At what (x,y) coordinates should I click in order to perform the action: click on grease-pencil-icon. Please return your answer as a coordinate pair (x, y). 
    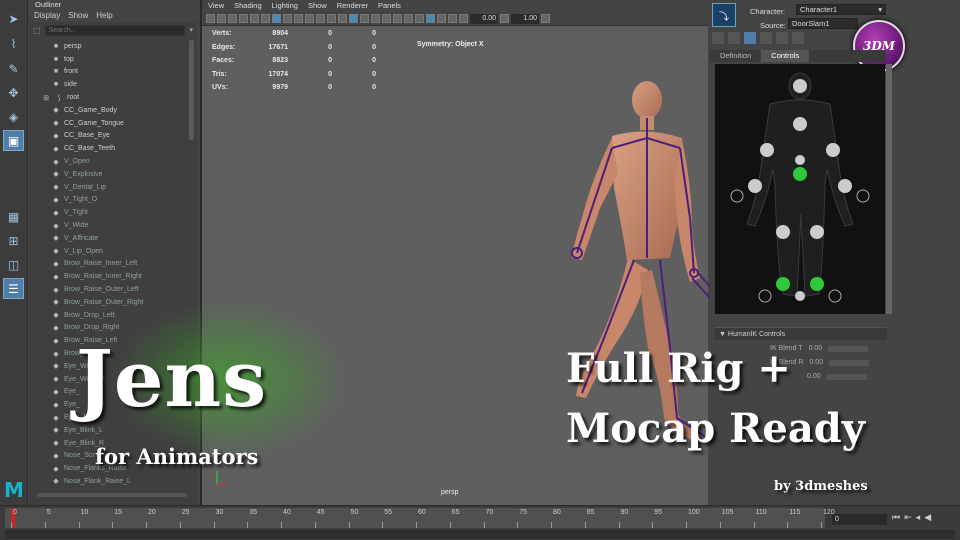
    Looking at the image, I should click on (265, 18).